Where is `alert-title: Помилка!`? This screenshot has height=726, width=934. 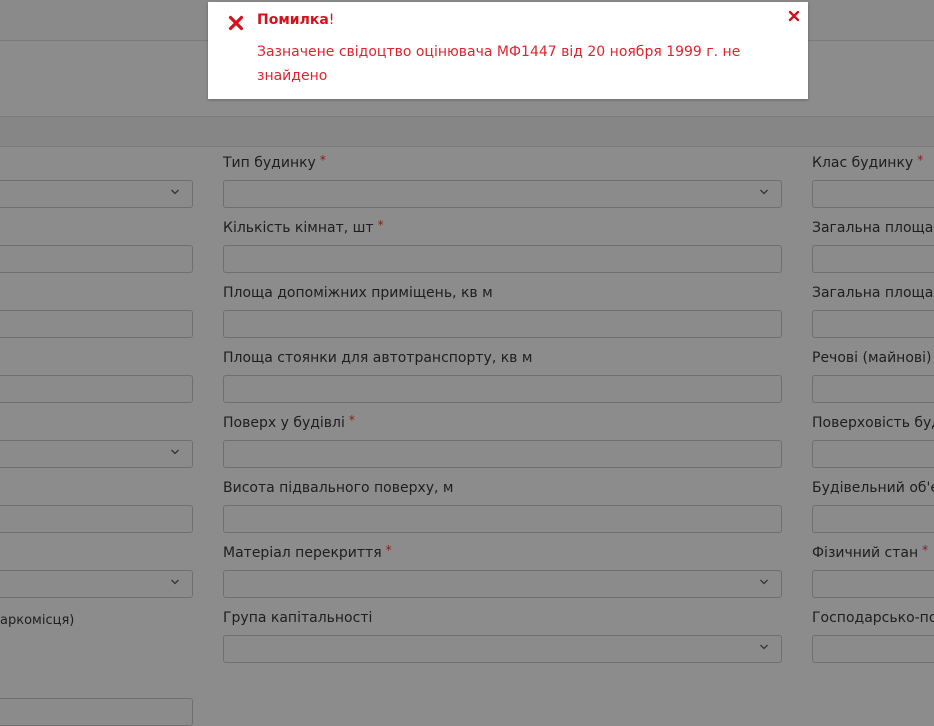 alert-title: Помилка! is located at coordinates (295, 20).